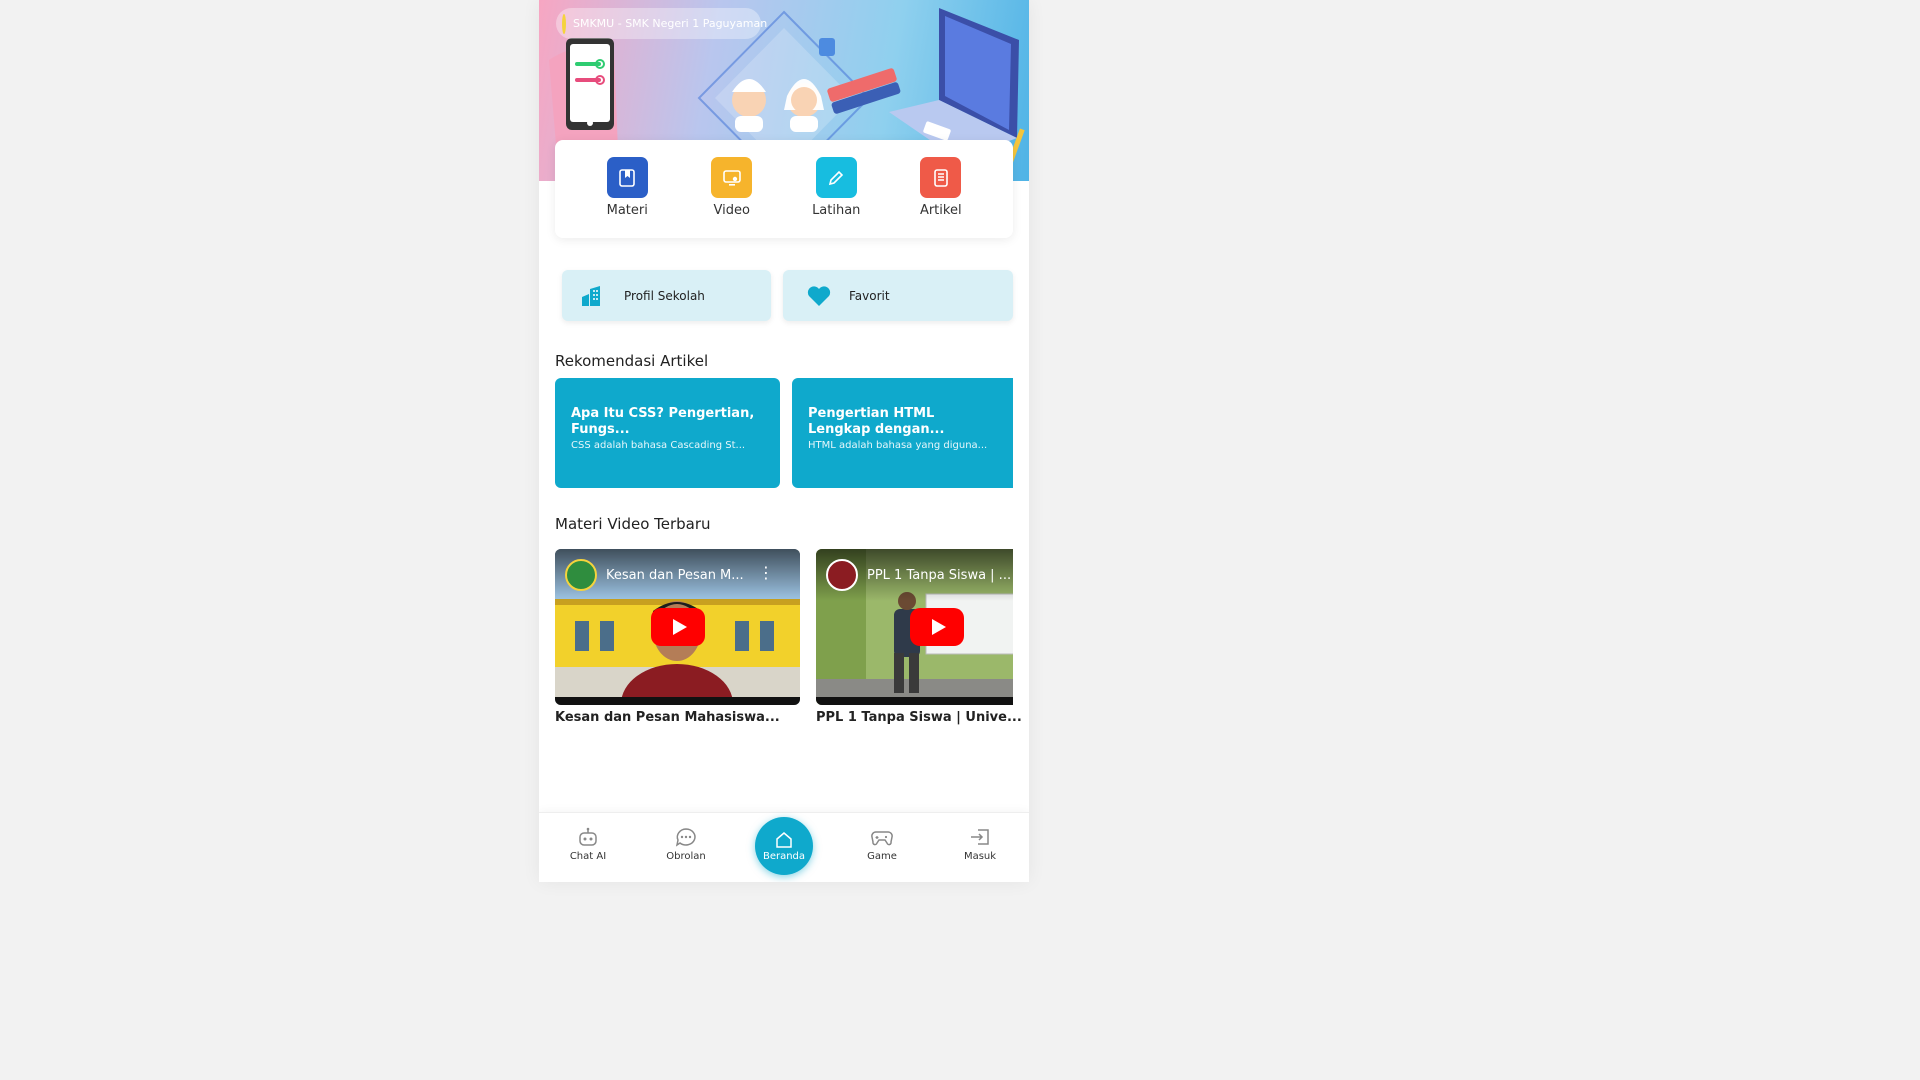  I want to click on nav-obrolan: Obrolan, so click(686, 844).